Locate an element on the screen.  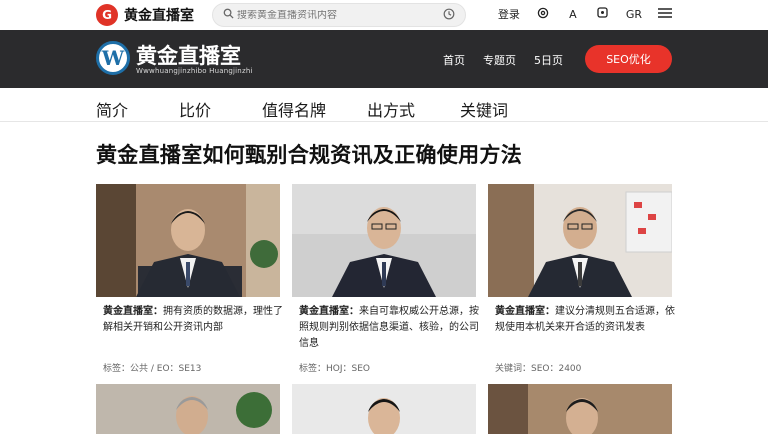
card-desc-3: 黄金直播室：建议分清规则五合适源，依规使用本机关来开合适的资讯发表 is located at coordinates (585, 320).